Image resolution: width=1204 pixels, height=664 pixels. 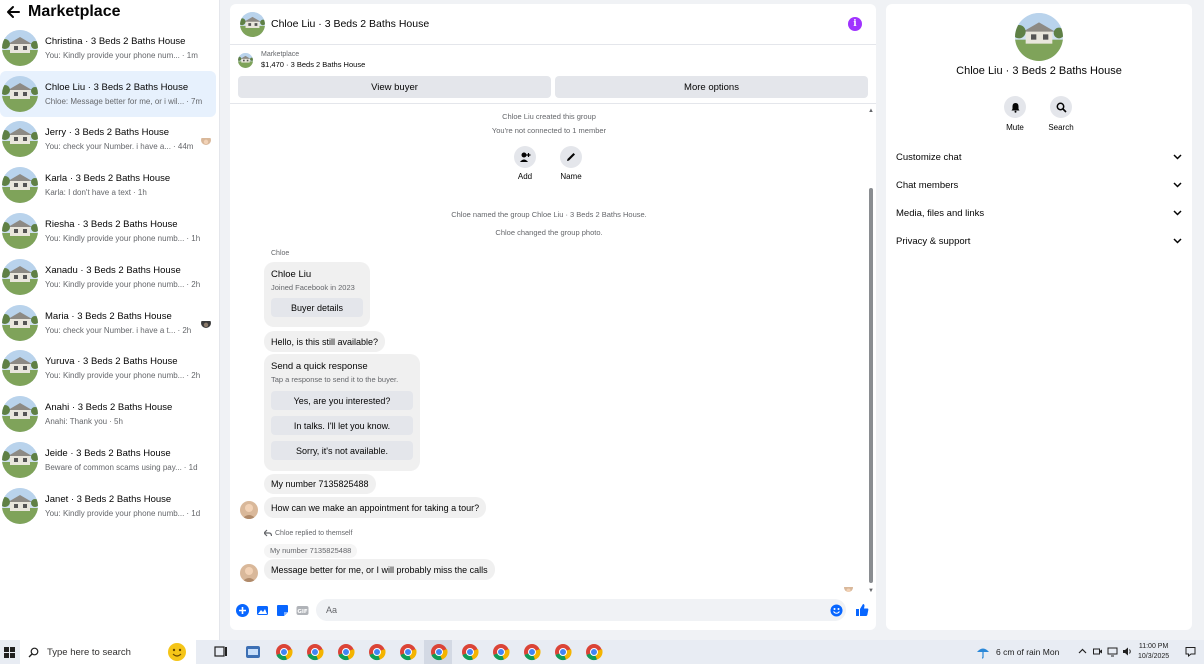 I want to click on conversation-time: · 2h, so click(x=184, y=330).